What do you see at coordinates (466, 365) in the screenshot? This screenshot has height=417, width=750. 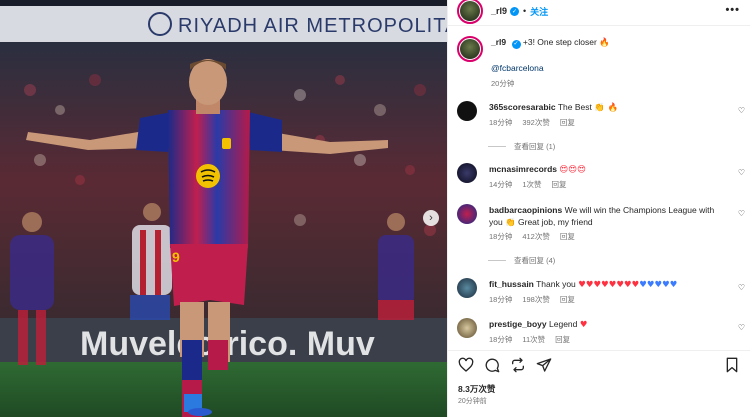 I see `heart-icon` at bounding box center [466, 365].